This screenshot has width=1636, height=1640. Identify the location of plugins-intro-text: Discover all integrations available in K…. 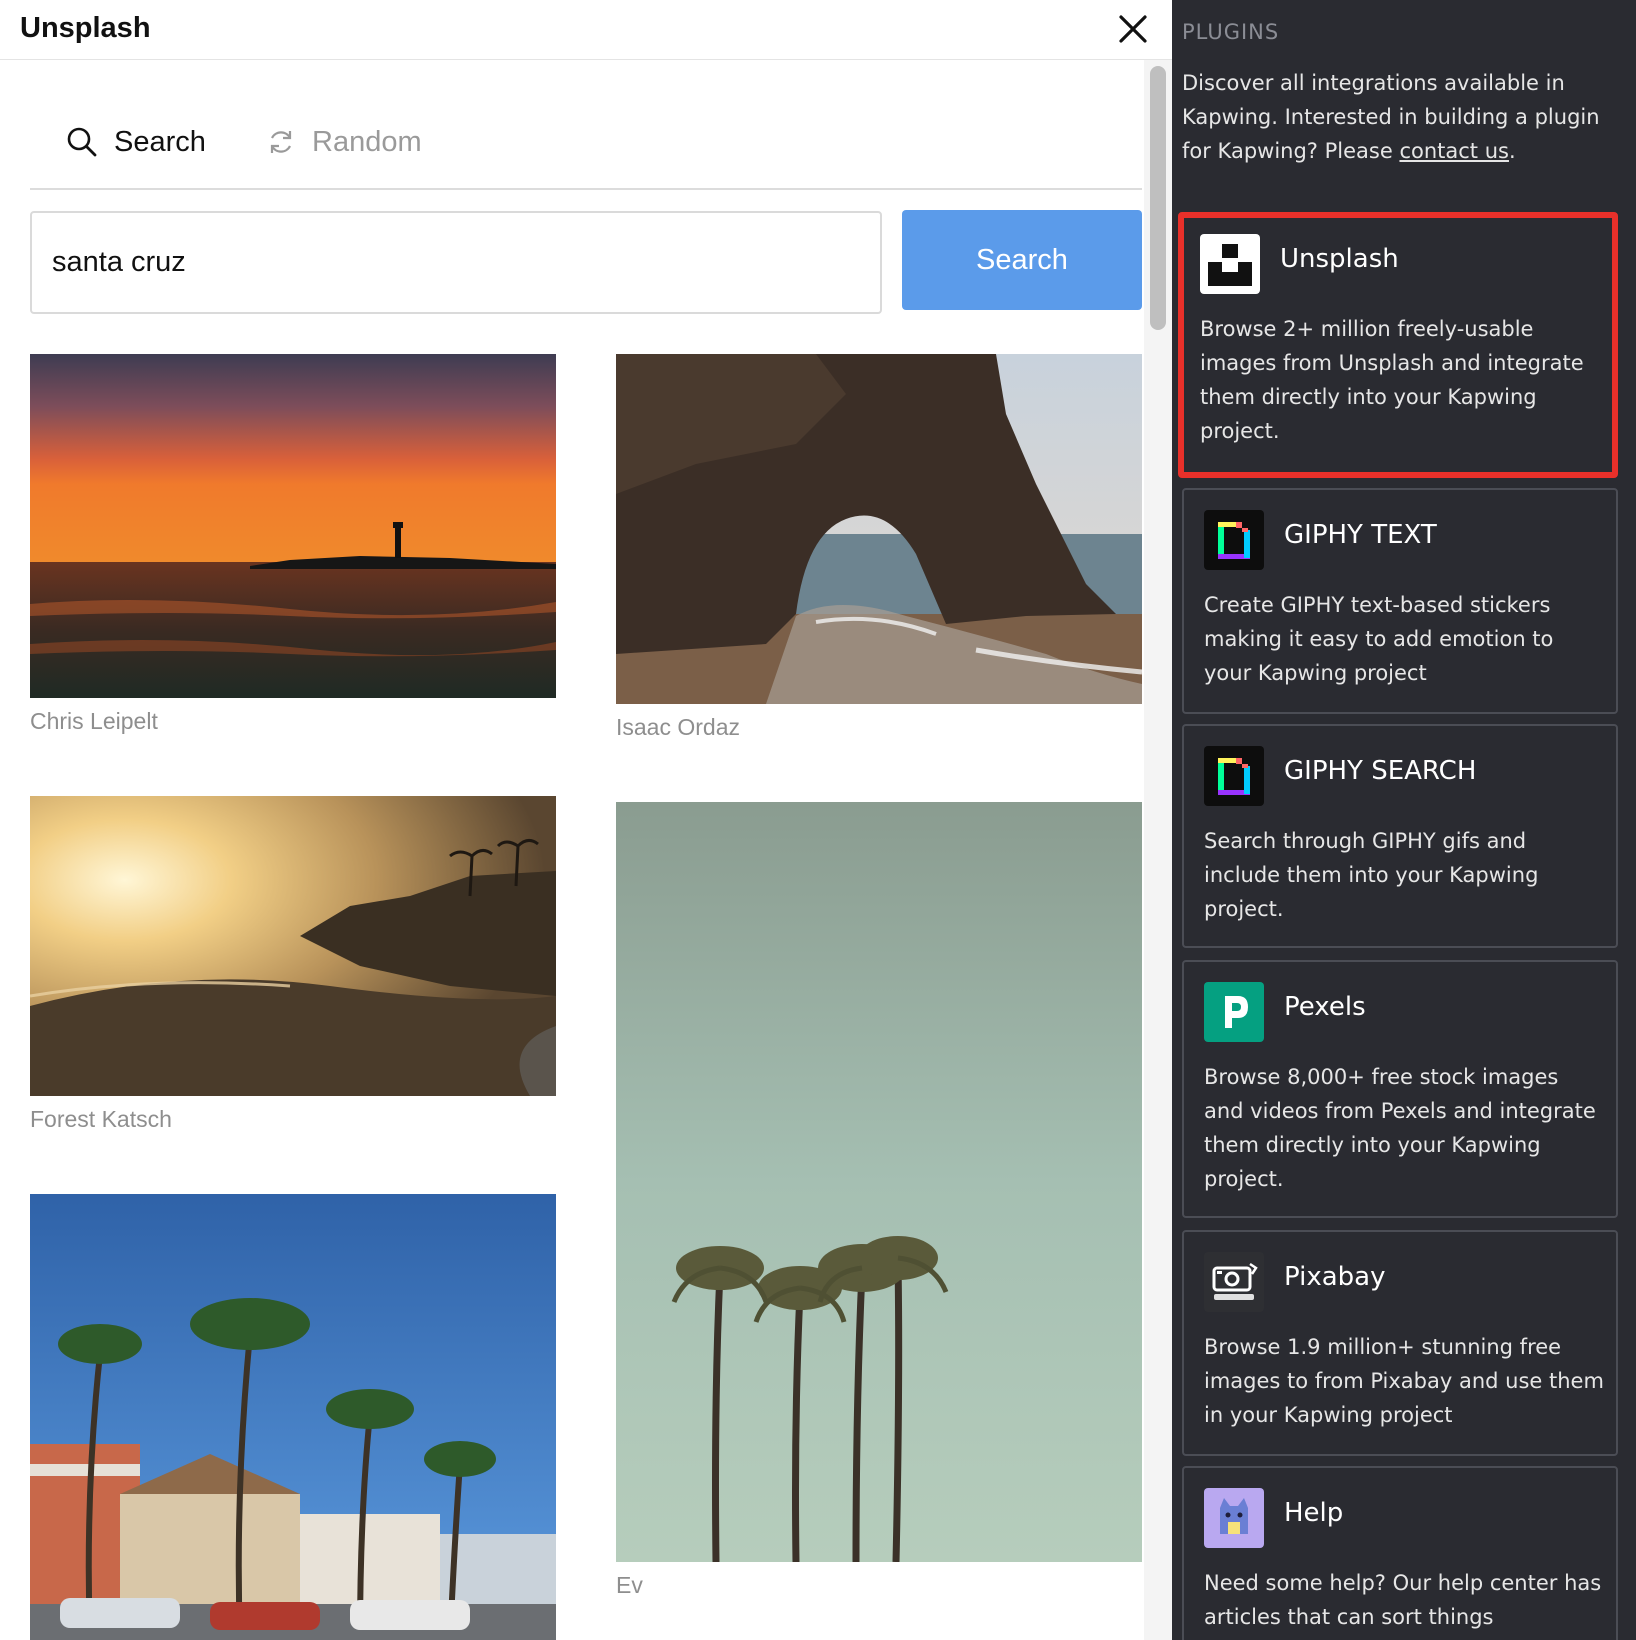
(1391, 117).